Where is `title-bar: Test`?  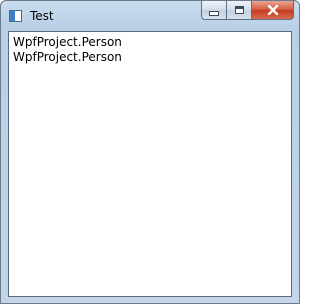
title-bar: Test is located at coordinates (150, 16).